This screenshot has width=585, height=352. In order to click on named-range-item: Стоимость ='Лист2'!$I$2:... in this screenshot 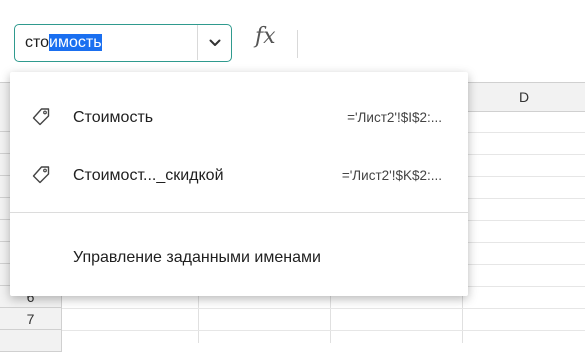, I will do `click(239, 118)`.